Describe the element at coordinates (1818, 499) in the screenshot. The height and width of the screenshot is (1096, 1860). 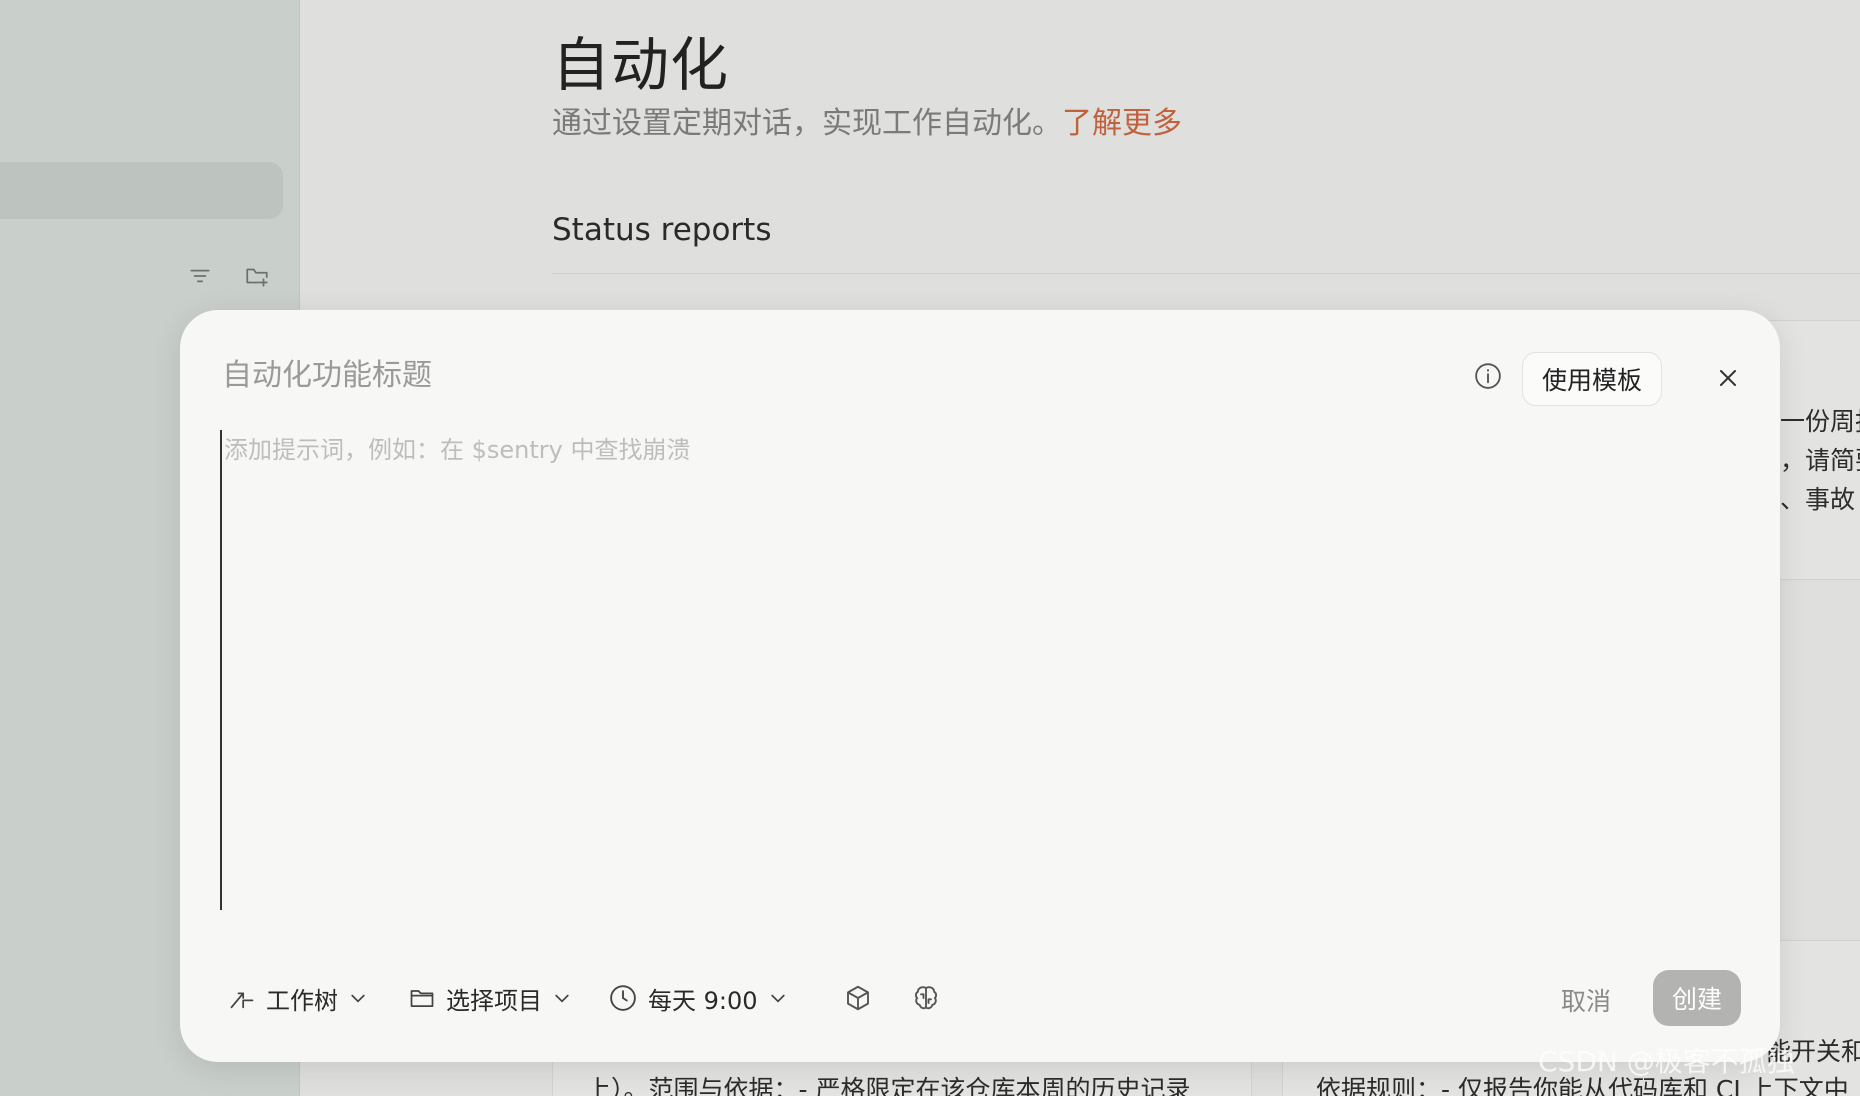
I see `card-text-line: 、事故` at that location.